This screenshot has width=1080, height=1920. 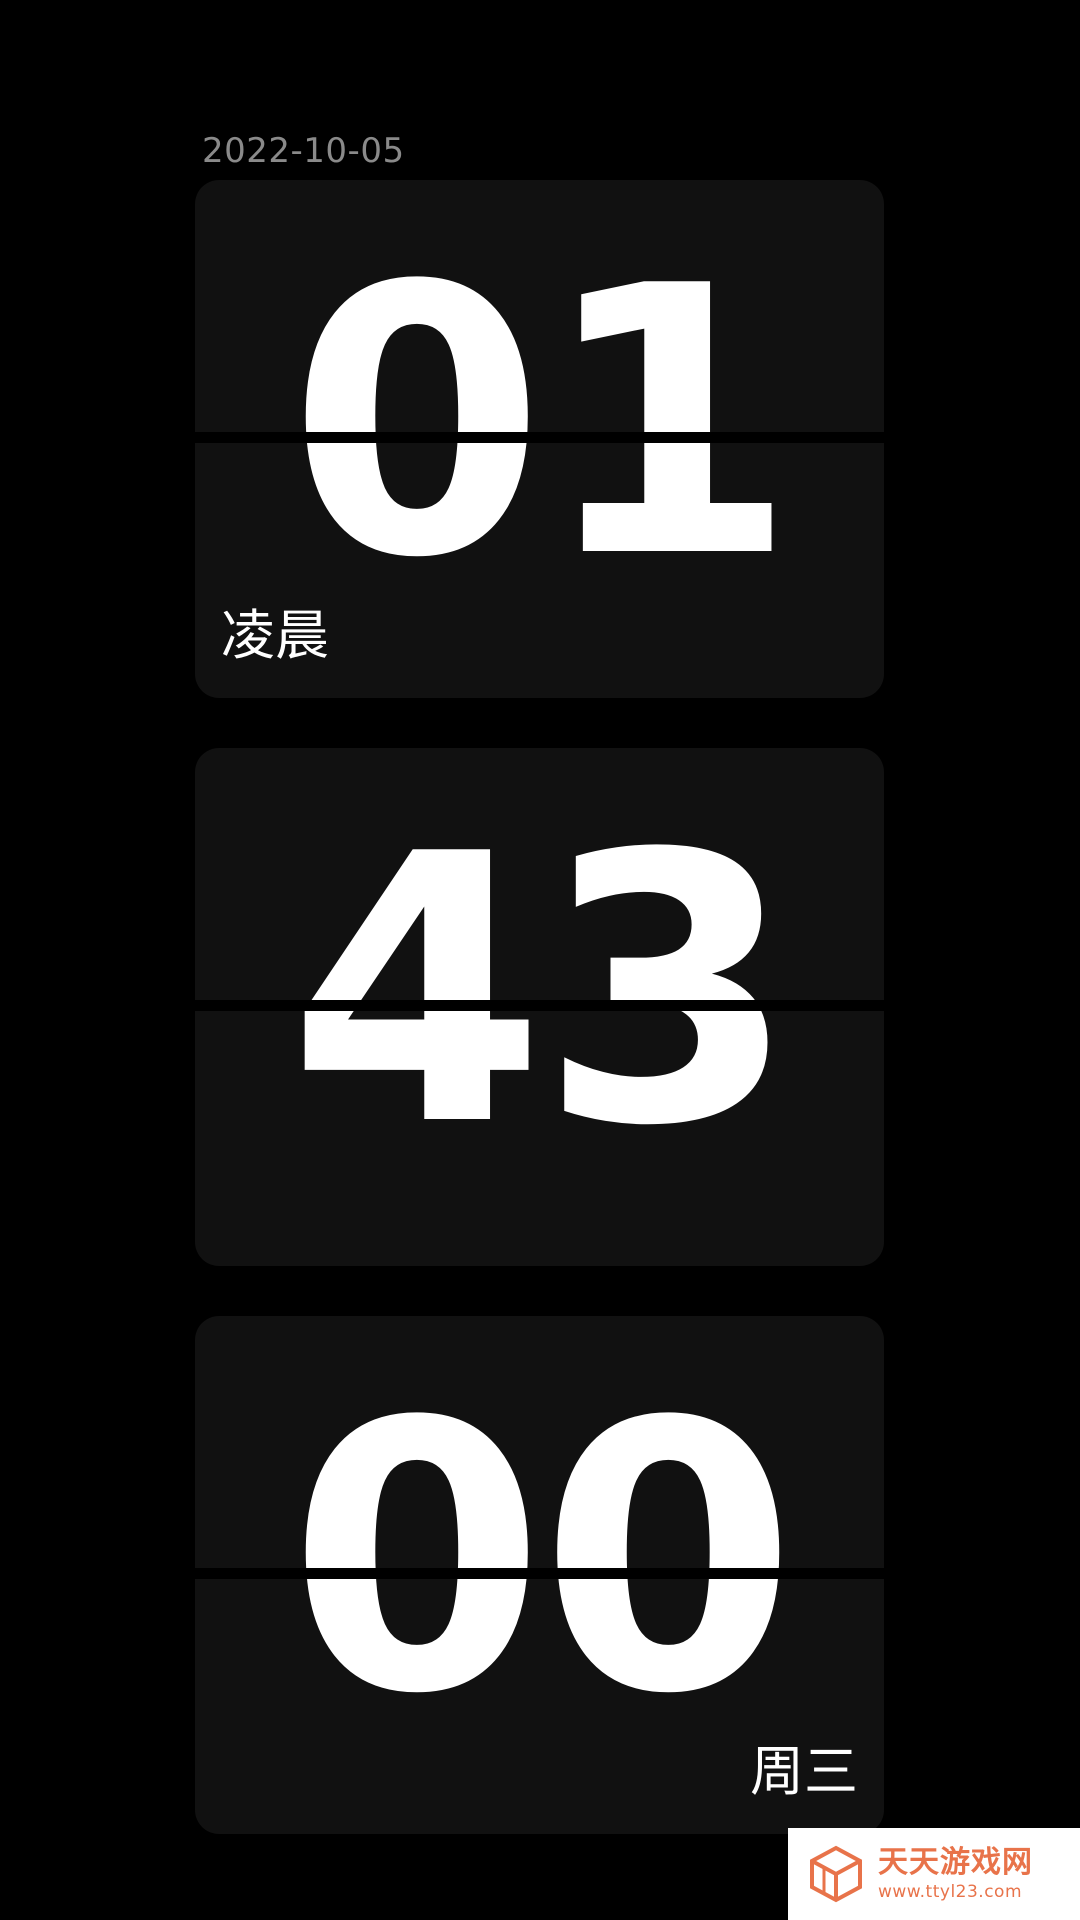 I want to click on cube-logo-icon, so click(x=836, y=1874).